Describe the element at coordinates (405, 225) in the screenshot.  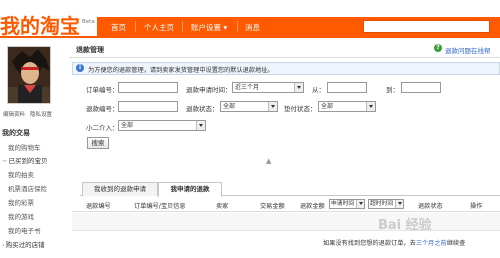
I see `watermark: Bai 经验` at that location.